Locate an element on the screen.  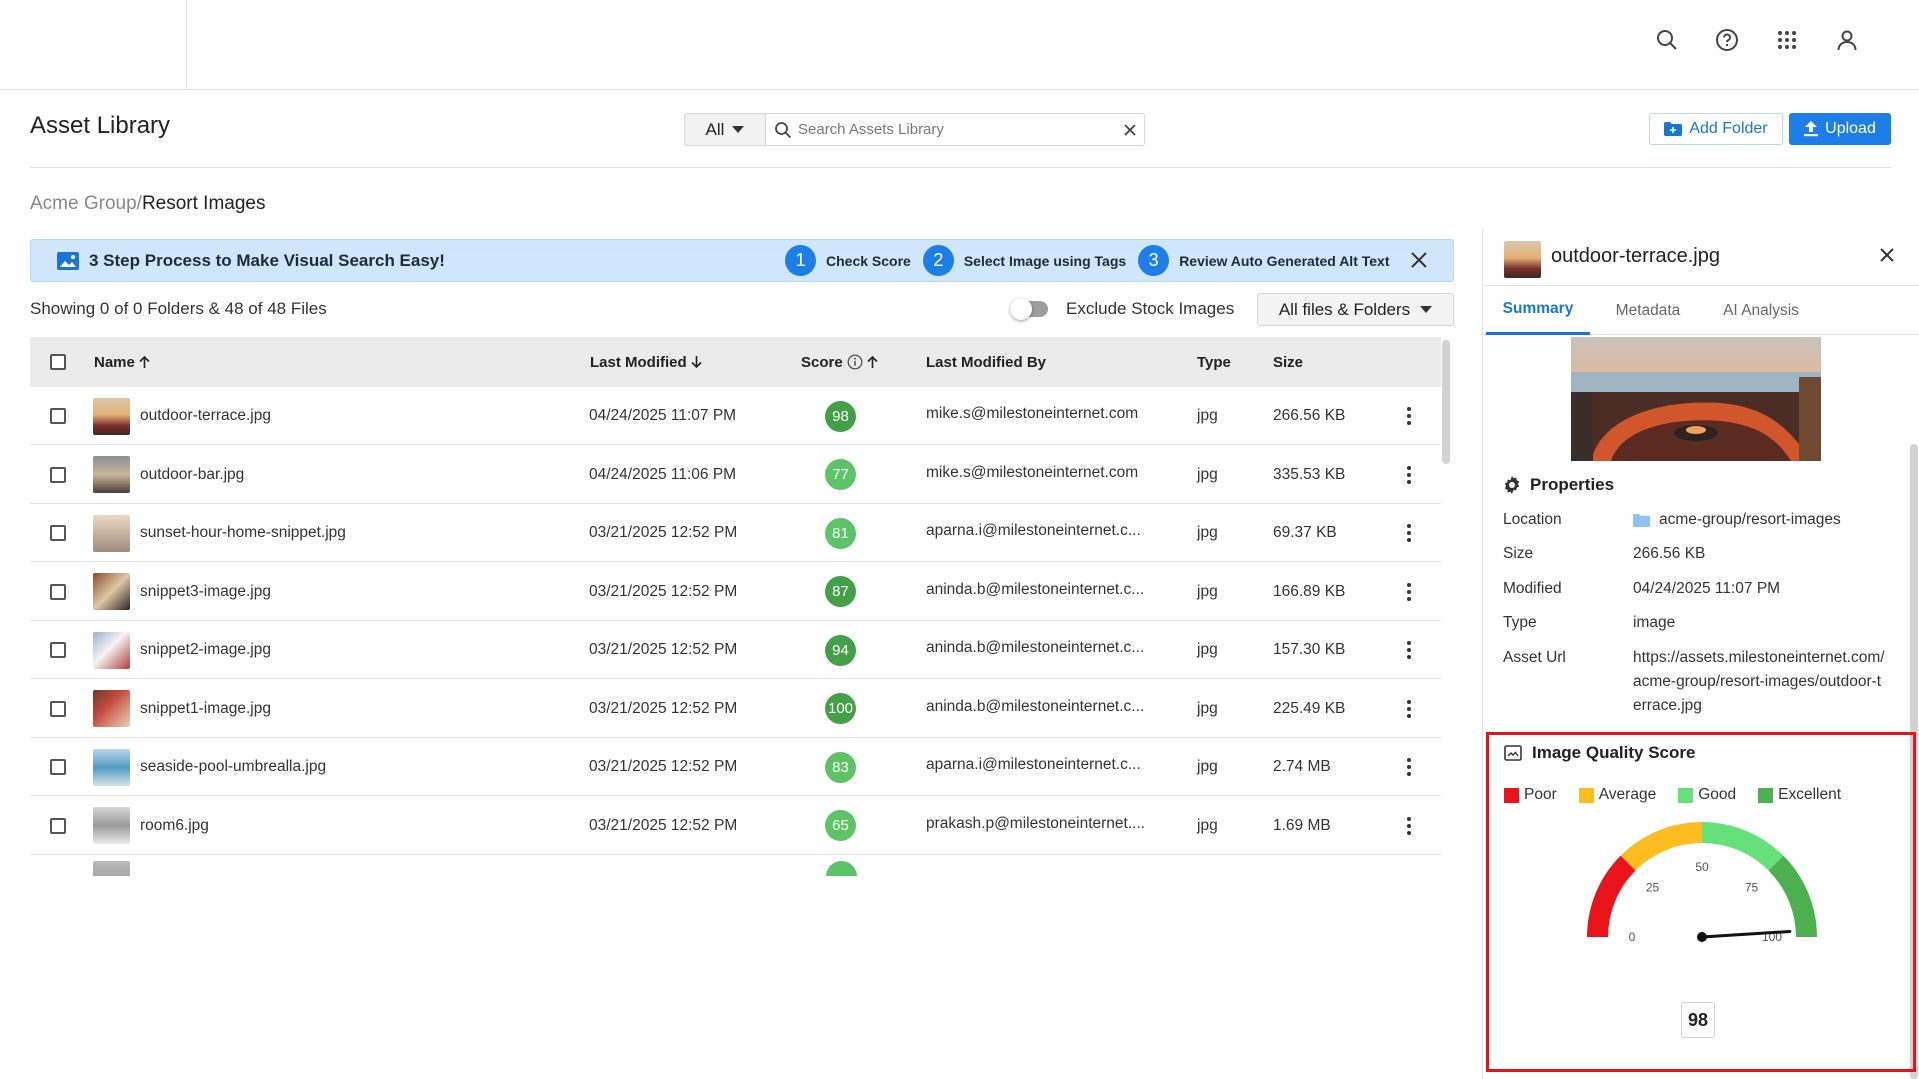
size-value: 266.56 KB is located at coordinates (1669, 553).